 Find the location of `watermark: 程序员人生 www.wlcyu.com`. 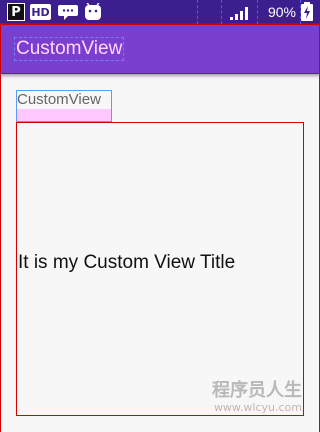

watermark: 程序员人生 www.wlcyu.com is located at coordinates (257, 397).